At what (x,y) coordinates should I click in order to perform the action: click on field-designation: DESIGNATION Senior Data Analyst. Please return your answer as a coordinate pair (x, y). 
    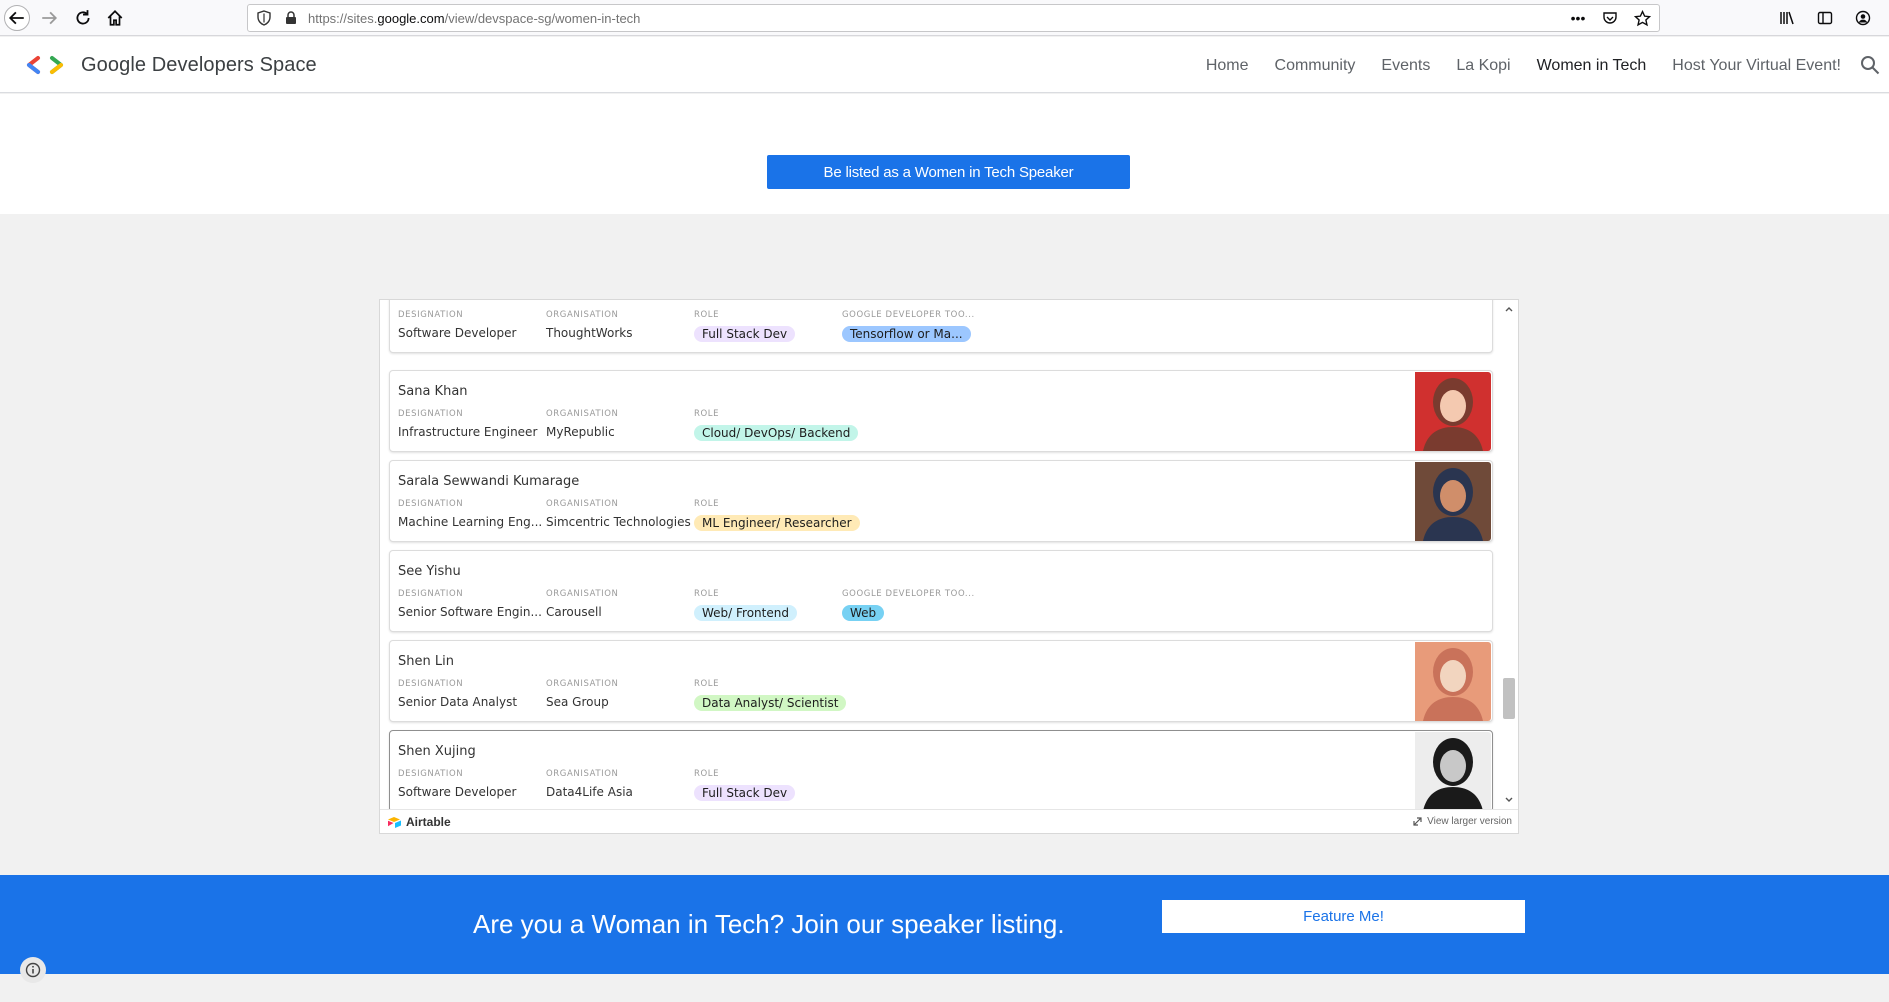
    Looking at the image, I should click on (468, 694).